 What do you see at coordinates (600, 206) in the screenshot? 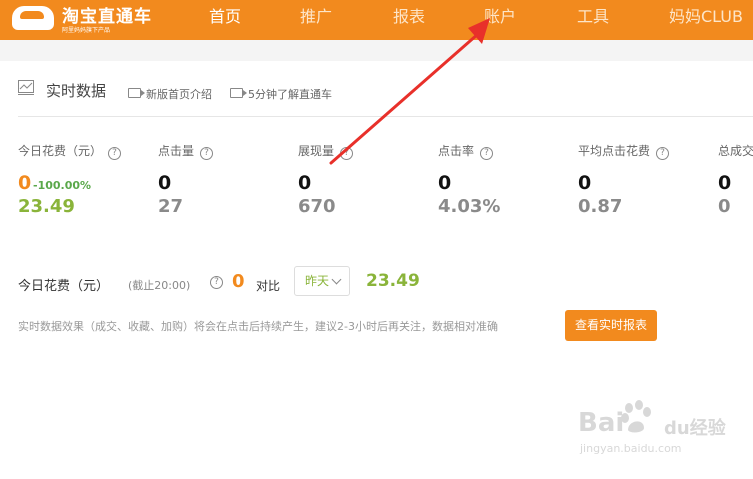
I see `metric-prev-cpc: 0.87` at bounding box center [600, 206].